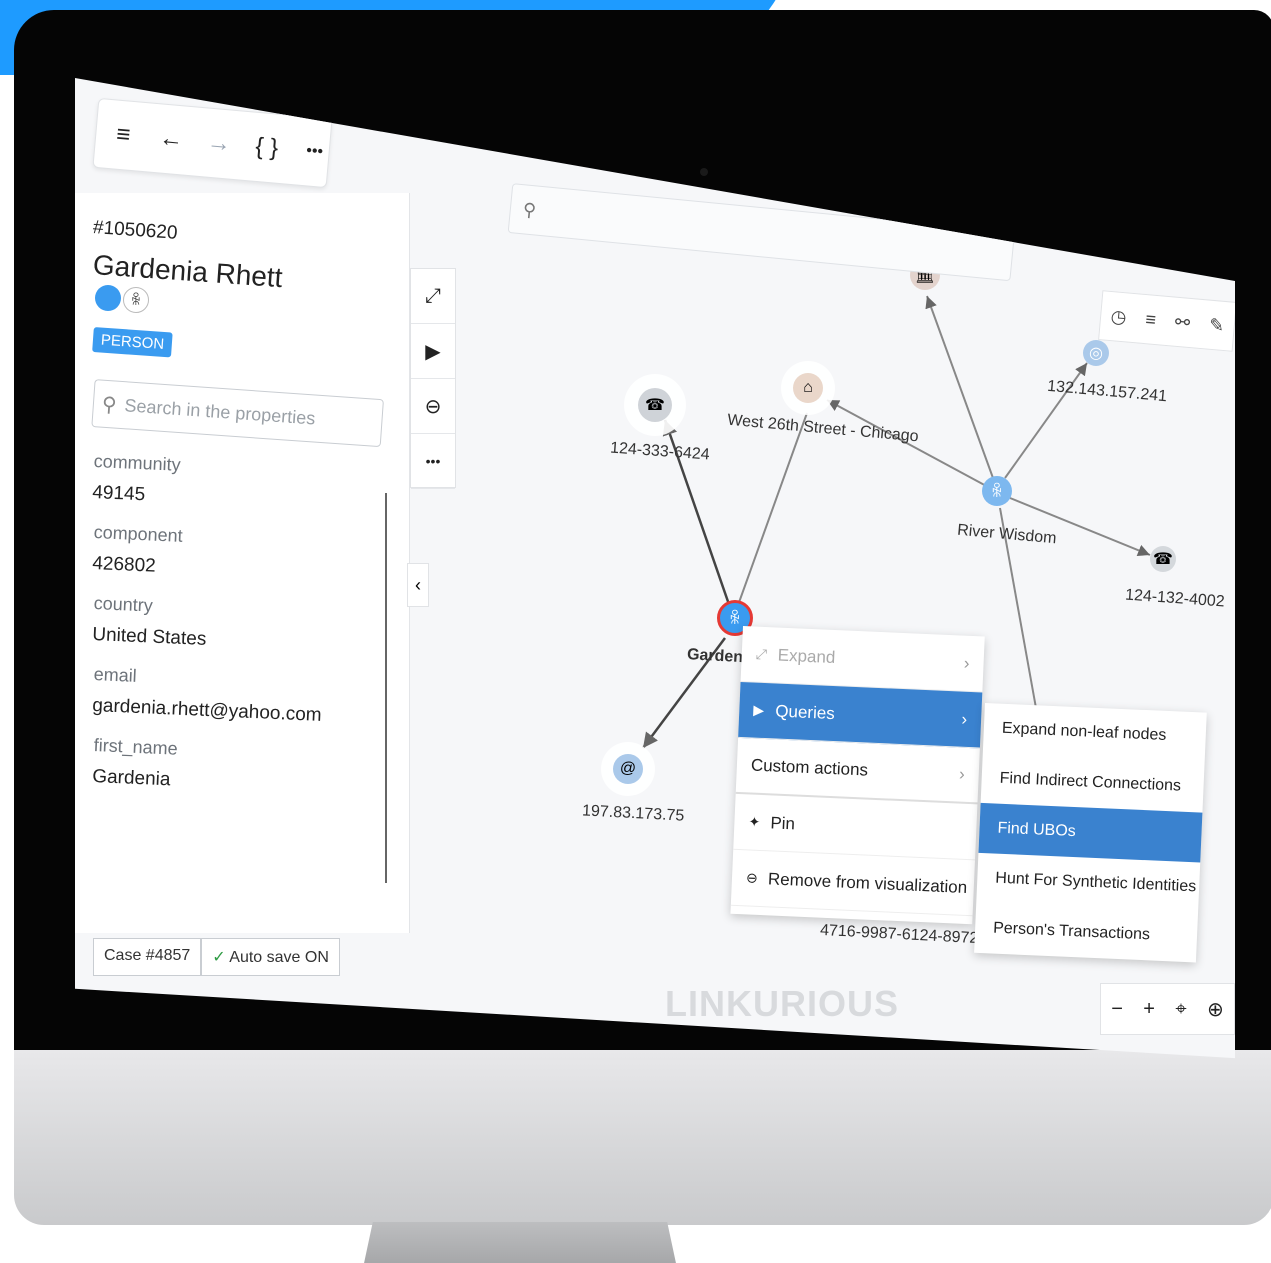 The width and height of the screenshot is (1271, 1263). Describe the element at coordinates (171, 139) in the screenshot. I see `back-arrow-icon: ←` at that location.